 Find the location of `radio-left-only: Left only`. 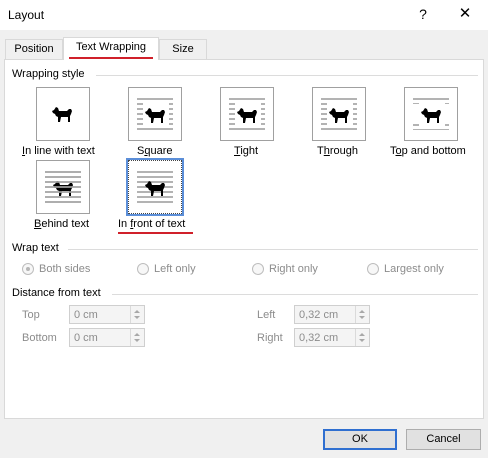

radio-left-only: Left only is located at coordinates (166, 269).